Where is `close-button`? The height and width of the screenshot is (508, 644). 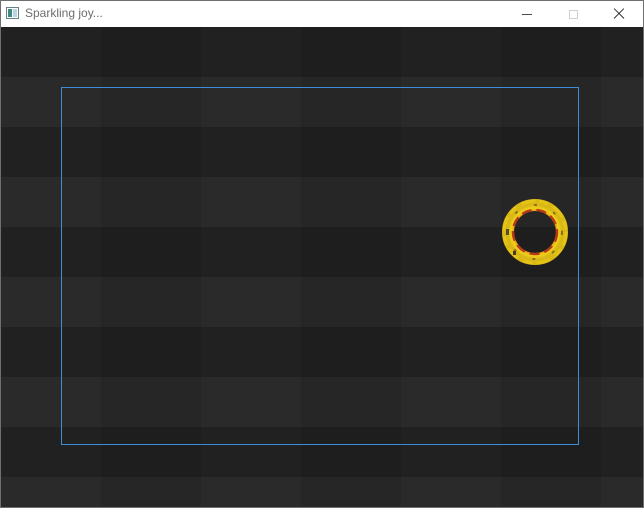 close-button is located at coordinates (619, 14).